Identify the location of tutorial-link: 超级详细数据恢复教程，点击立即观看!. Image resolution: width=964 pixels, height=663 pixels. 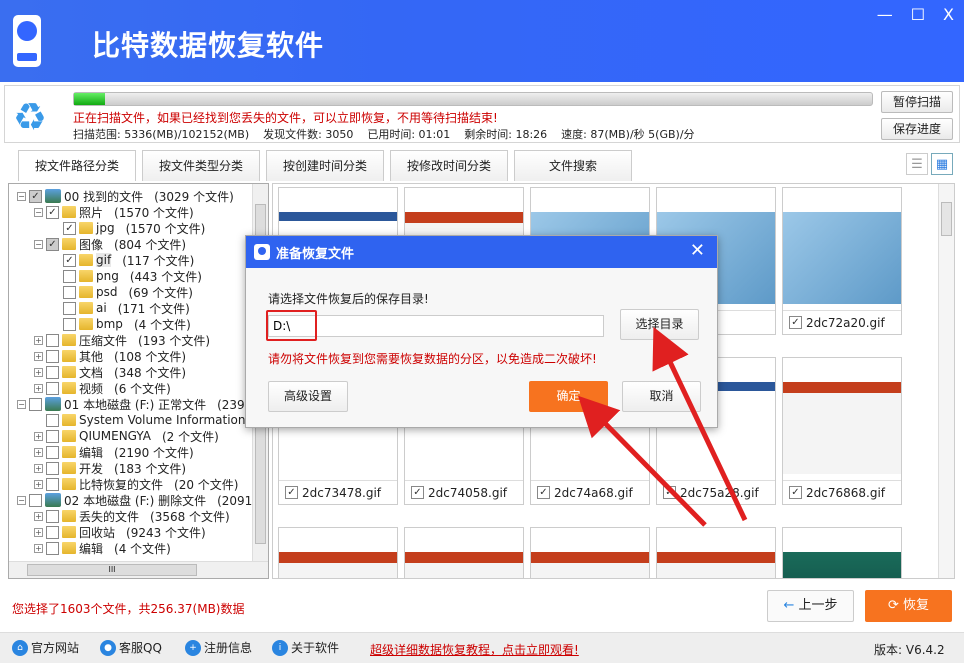
(474, 649).